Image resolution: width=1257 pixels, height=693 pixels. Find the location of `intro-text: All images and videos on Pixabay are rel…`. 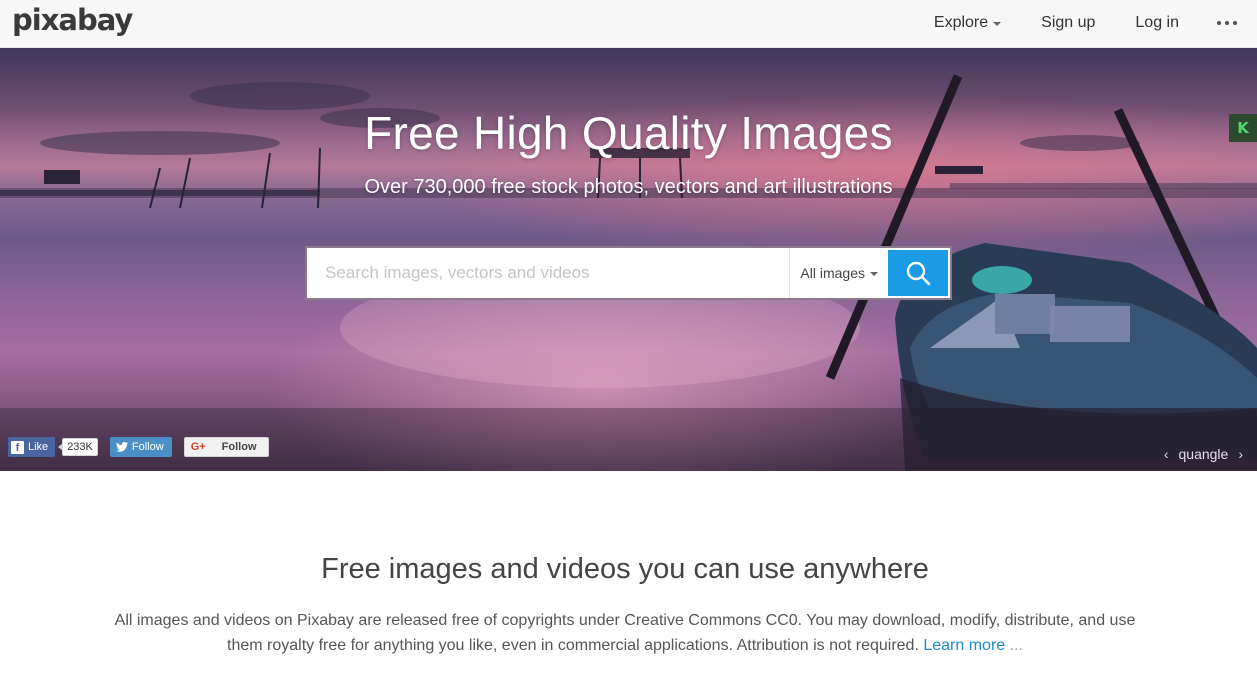

intro-text: All images and videos on Pixabay are rel… is located at coordinates (625, 633).